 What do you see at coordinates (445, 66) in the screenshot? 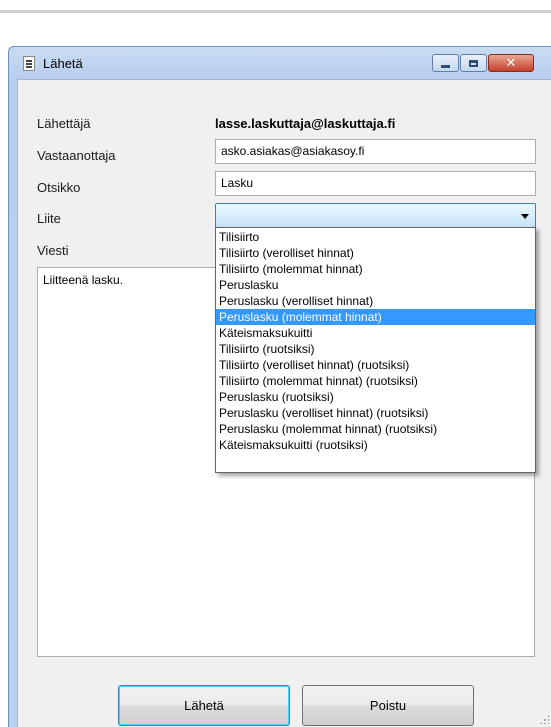
I see `minimize-icon` at bounding box center [445, 66].